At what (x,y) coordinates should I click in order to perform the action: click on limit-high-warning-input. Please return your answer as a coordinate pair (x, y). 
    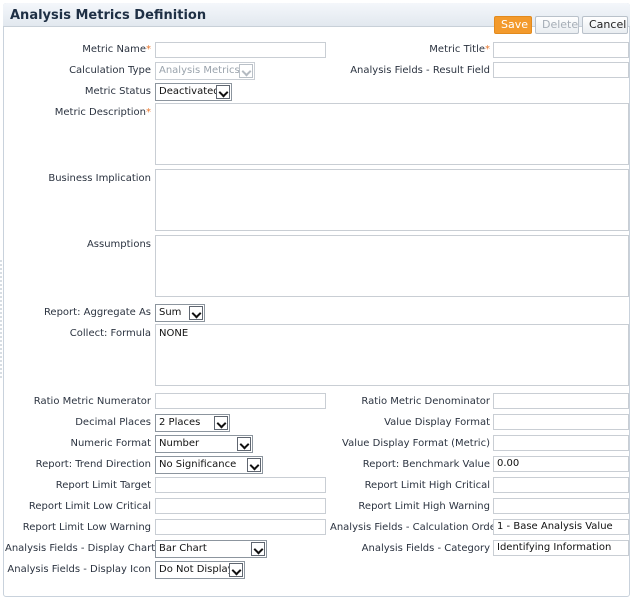
    Looking at the image, I should click on (561, 506).